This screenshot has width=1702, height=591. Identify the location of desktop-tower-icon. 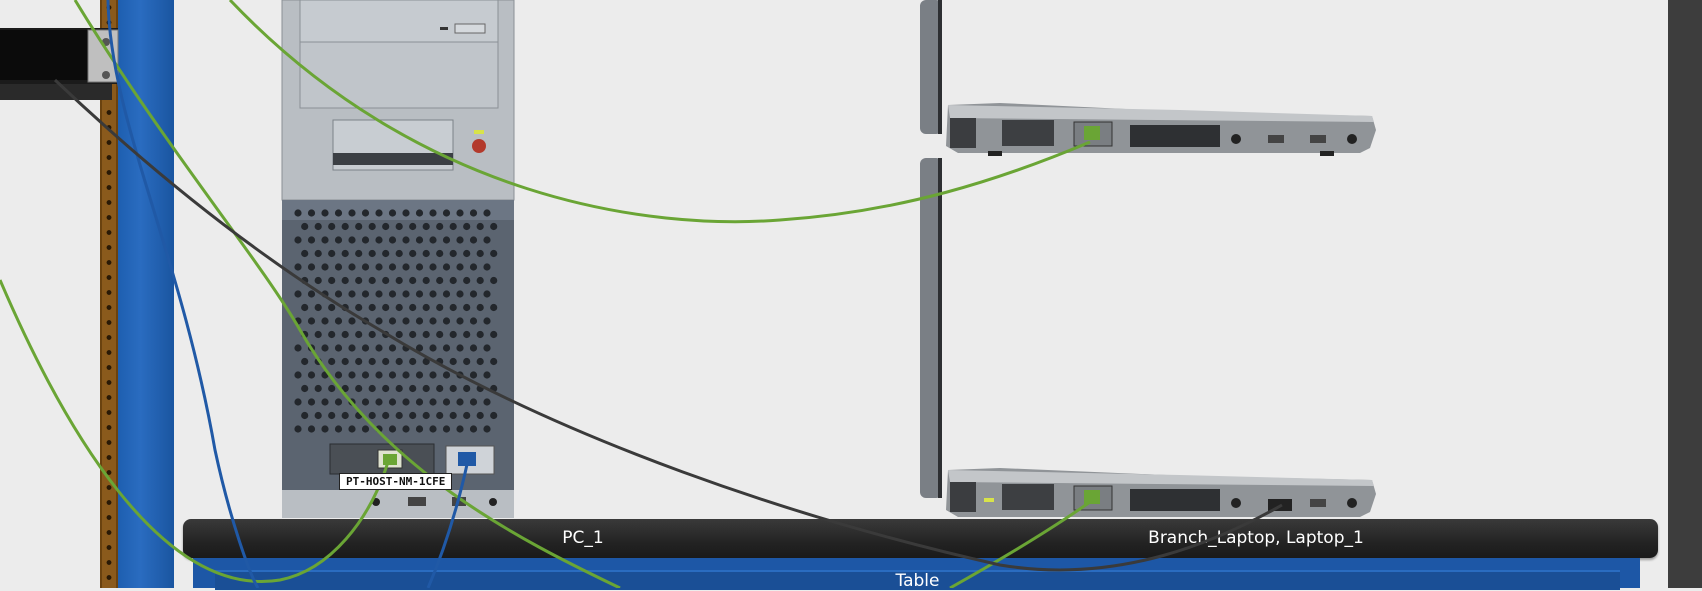
(398, 259).